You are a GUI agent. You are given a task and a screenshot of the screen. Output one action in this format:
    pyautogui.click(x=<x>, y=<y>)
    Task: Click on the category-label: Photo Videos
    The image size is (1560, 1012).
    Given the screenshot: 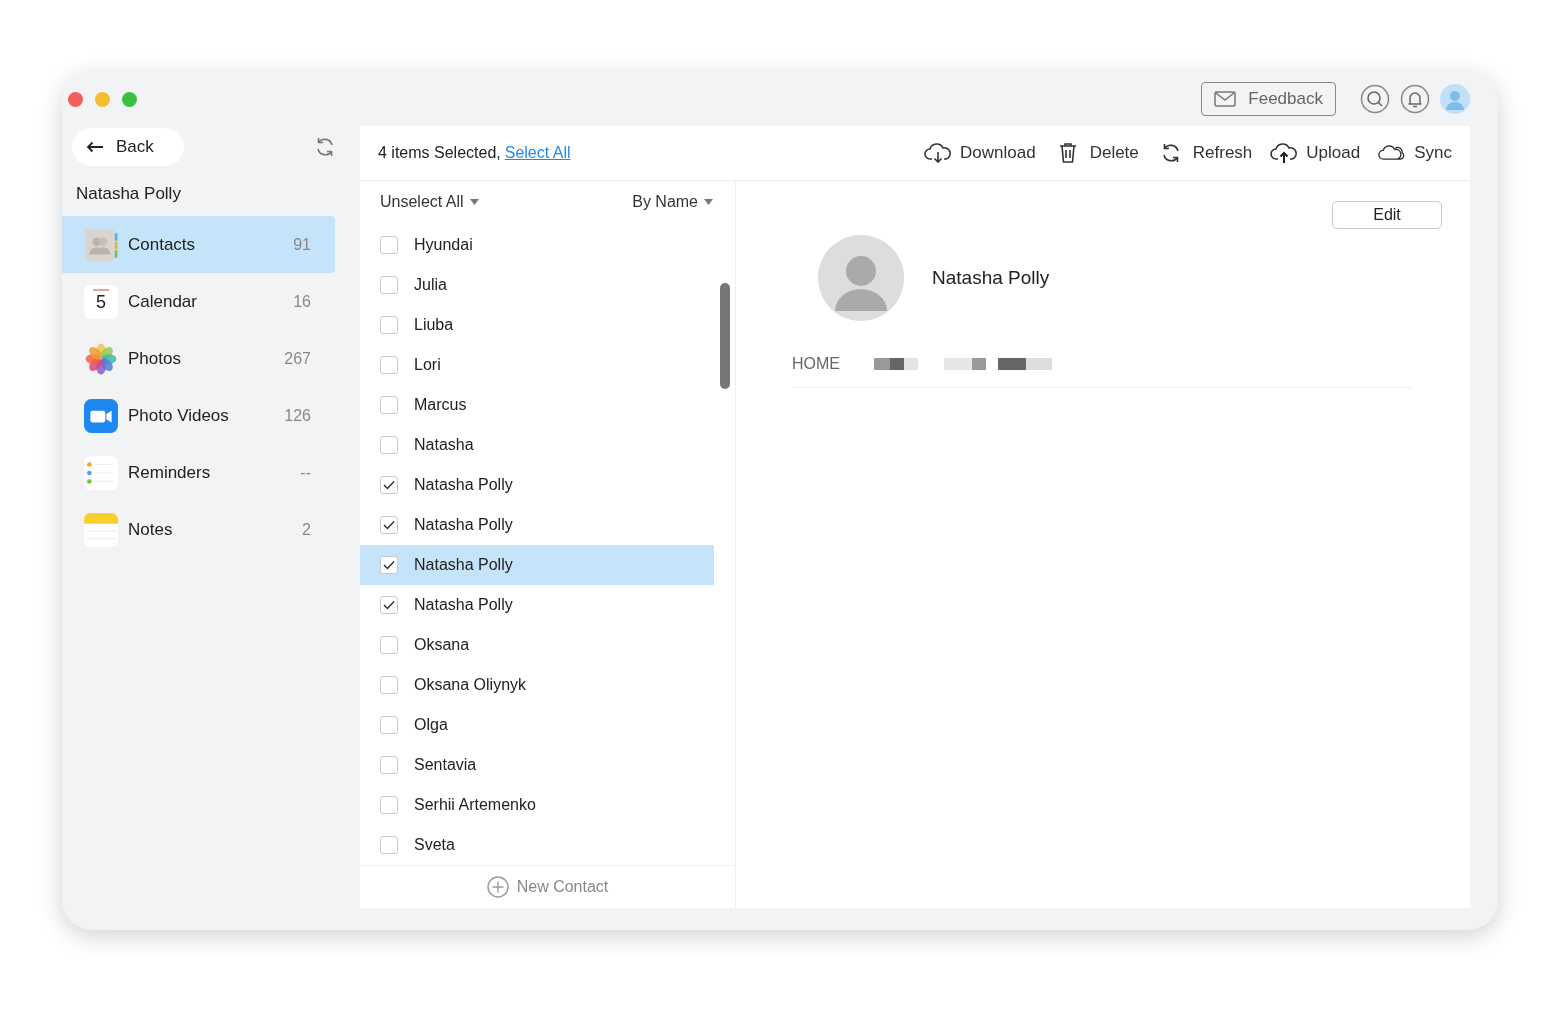 What is the action you would take?
    pyautogui.click(x=179, y=415)
    